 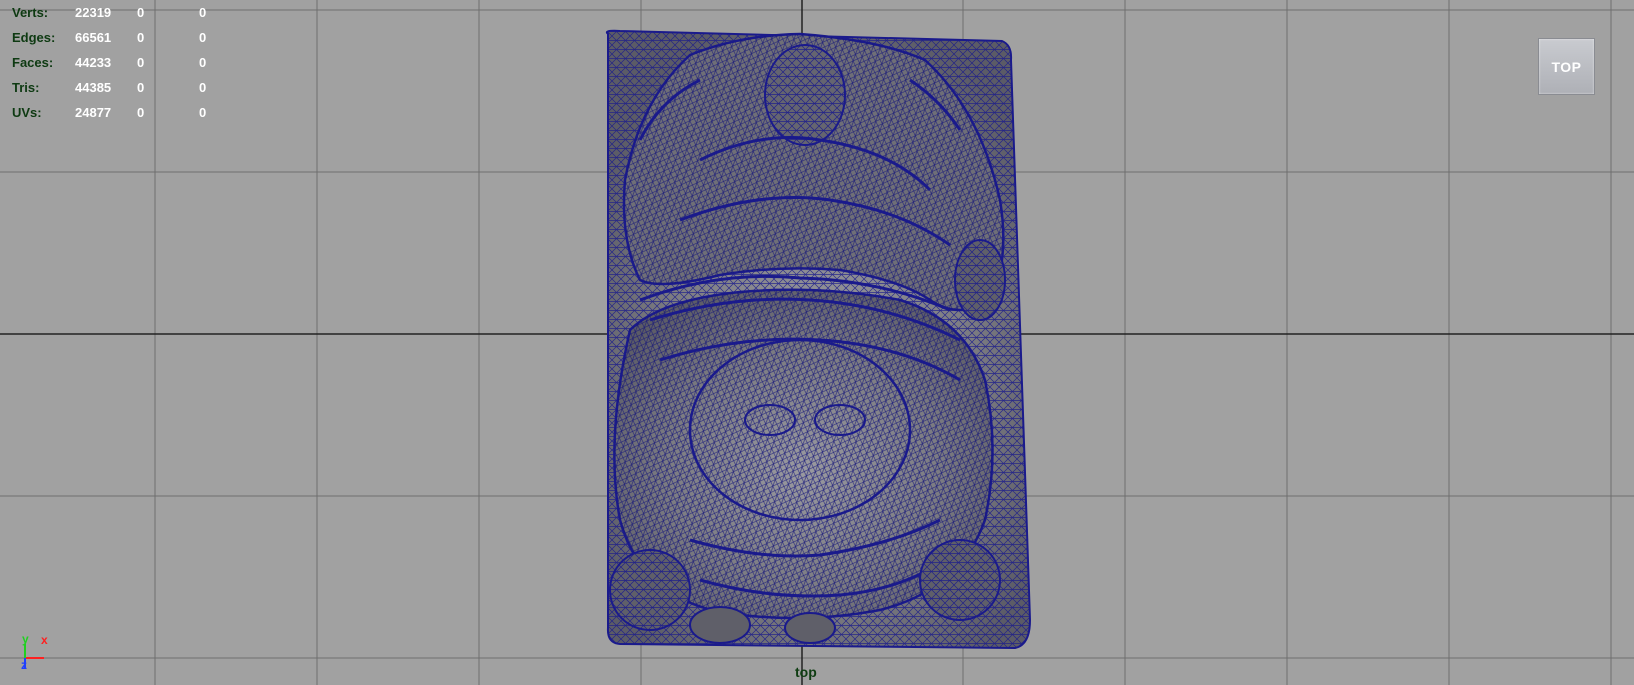 What do you see at coordinates (24, 665) in the screenshot?
I see `axis-z-label: z` at bounding box center [24, 665].